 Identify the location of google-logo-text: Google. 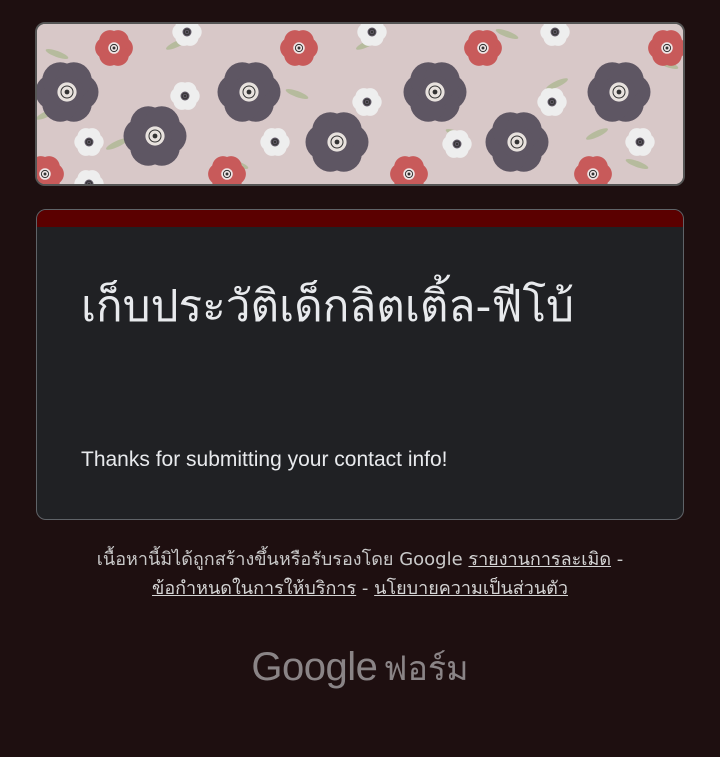
(314, 667).